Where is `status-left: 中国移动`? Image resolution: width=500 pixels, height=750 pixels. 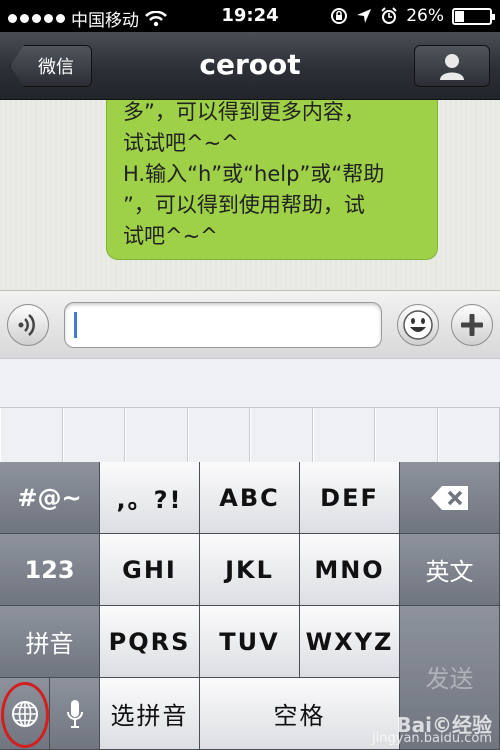
status-left: 中国移动 is located at coordinates (87, 18).